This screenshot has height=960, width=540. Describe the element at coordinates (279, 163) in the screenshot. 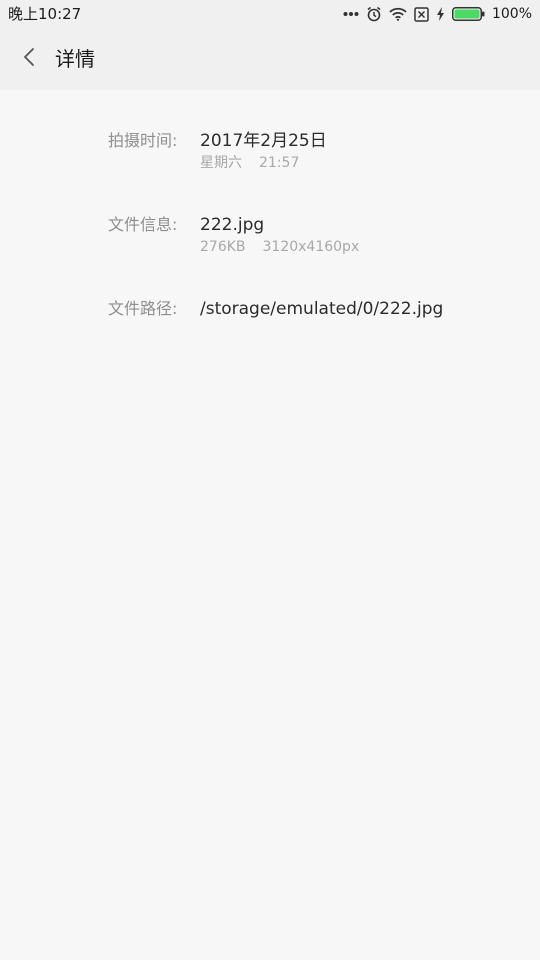

I see `capture-clock-time: 21:57` at that location.